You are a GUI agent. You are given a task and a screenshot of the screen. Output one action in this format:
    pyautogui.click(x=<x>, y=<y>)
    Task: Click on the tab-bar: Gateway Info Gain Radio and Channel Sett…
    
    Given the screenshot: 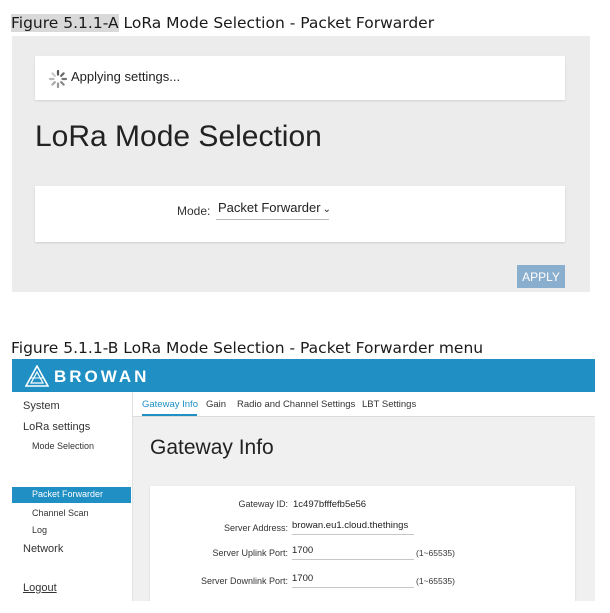 What is the action you would take?
    pyautogui.click(x=363, y=404)
    